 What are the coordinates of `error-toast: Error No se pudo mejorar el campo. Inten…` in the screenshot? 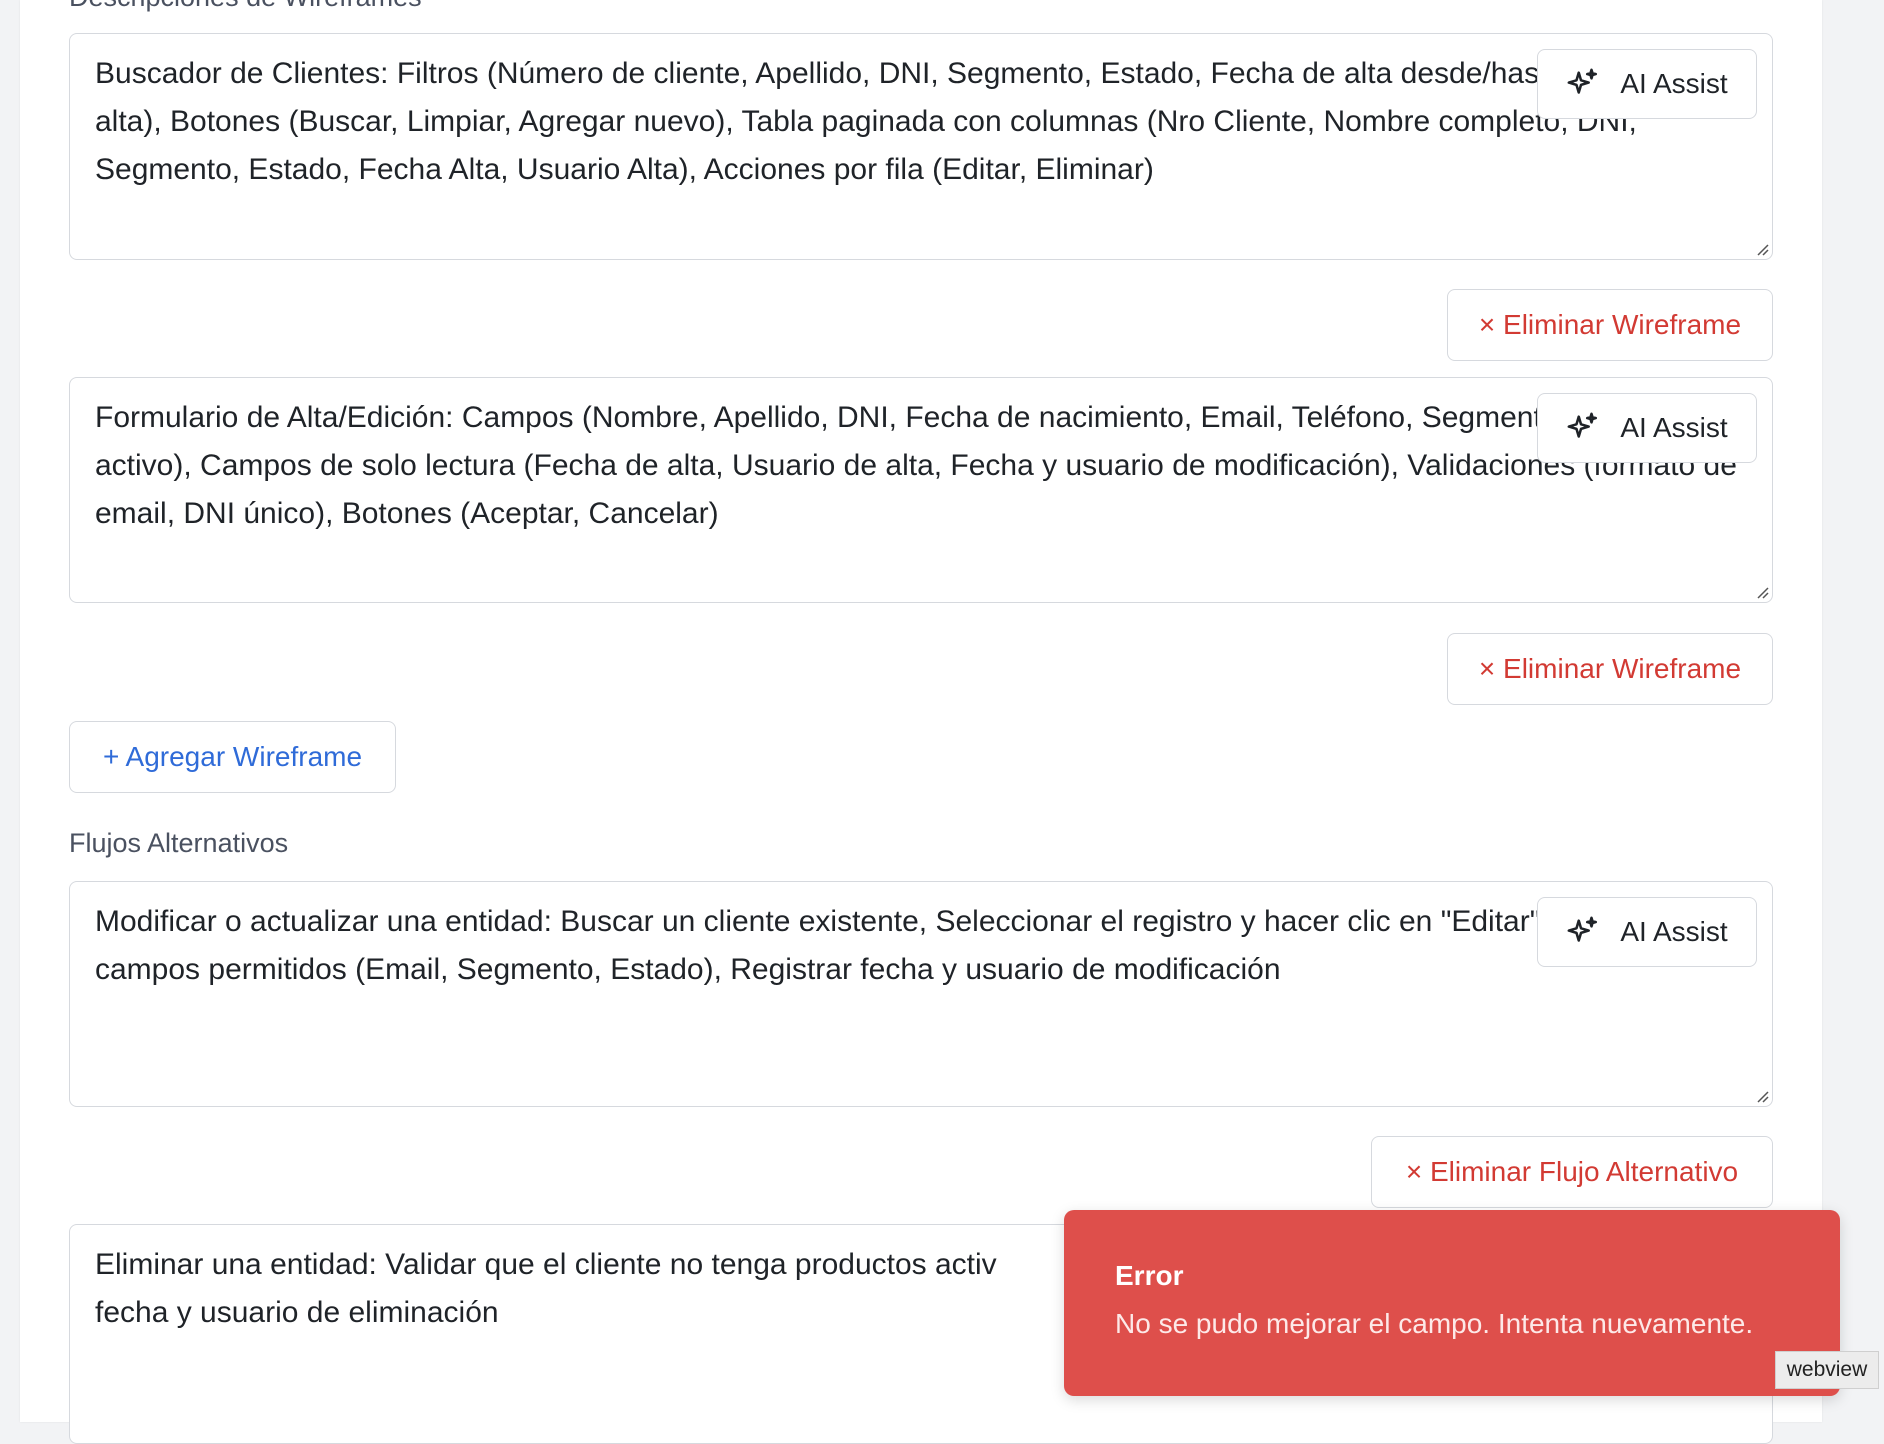 It's located at (1452, 1303).